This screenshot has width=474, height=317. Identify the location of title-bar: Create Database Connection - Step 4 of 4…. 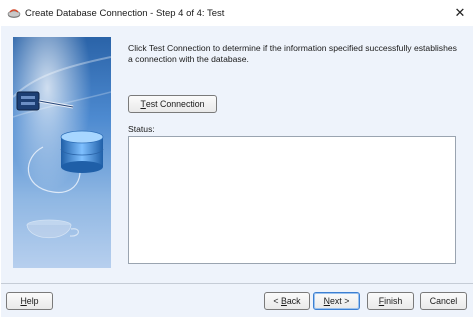
(237, 13).